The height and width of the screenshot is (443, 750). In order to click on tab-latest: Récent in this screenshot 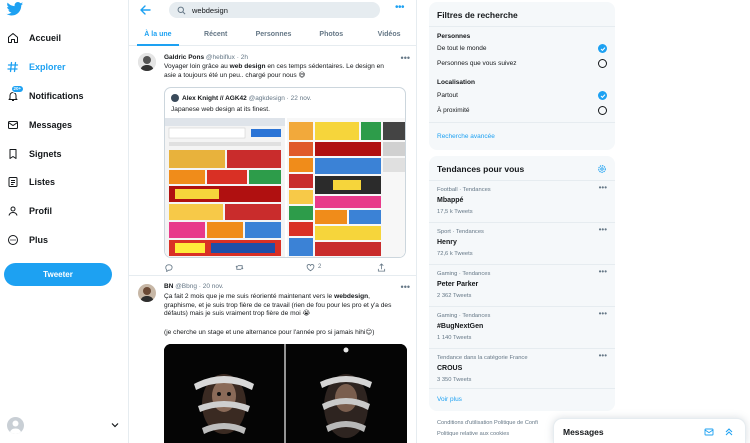, I will do `click(216, 33)`.